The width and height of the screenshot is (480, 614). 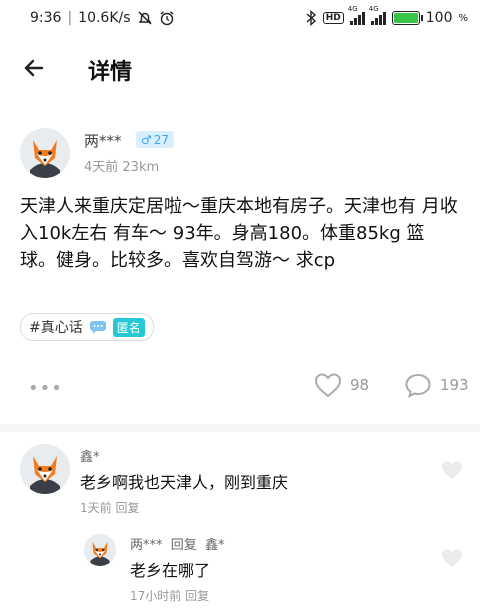 What do you see at coordinates (240, 68) in the screenshot?
I see `top-nav: 详情` at bounding box center [240, 68].